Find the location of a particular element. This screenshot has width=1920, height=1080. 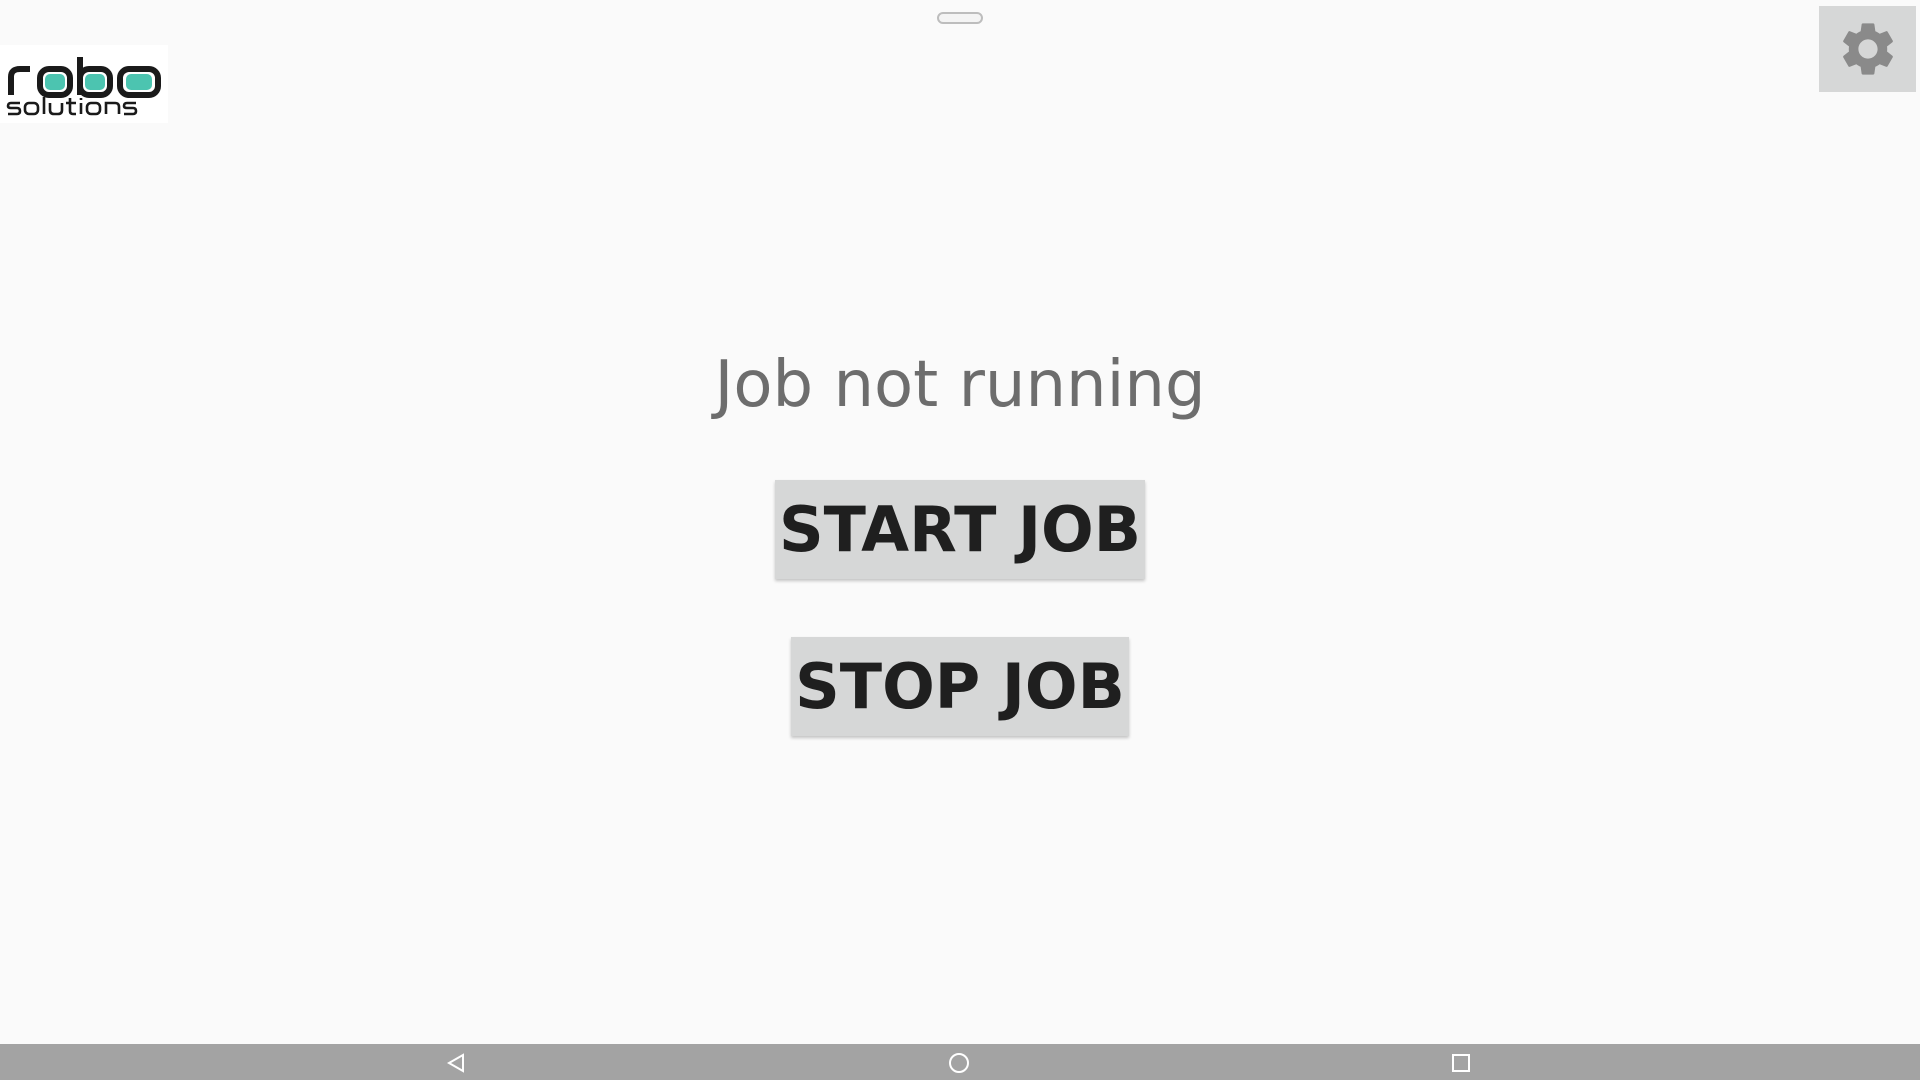

job-status-text: Job not running is located at coordinates (960, 385).